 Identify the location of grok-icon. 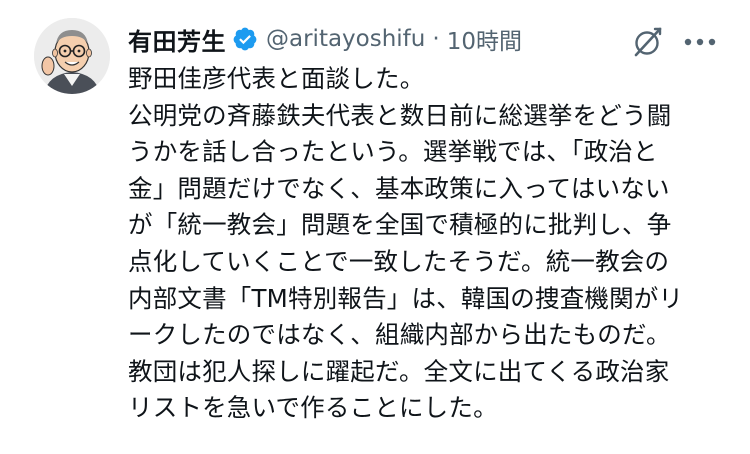
(648, 42).